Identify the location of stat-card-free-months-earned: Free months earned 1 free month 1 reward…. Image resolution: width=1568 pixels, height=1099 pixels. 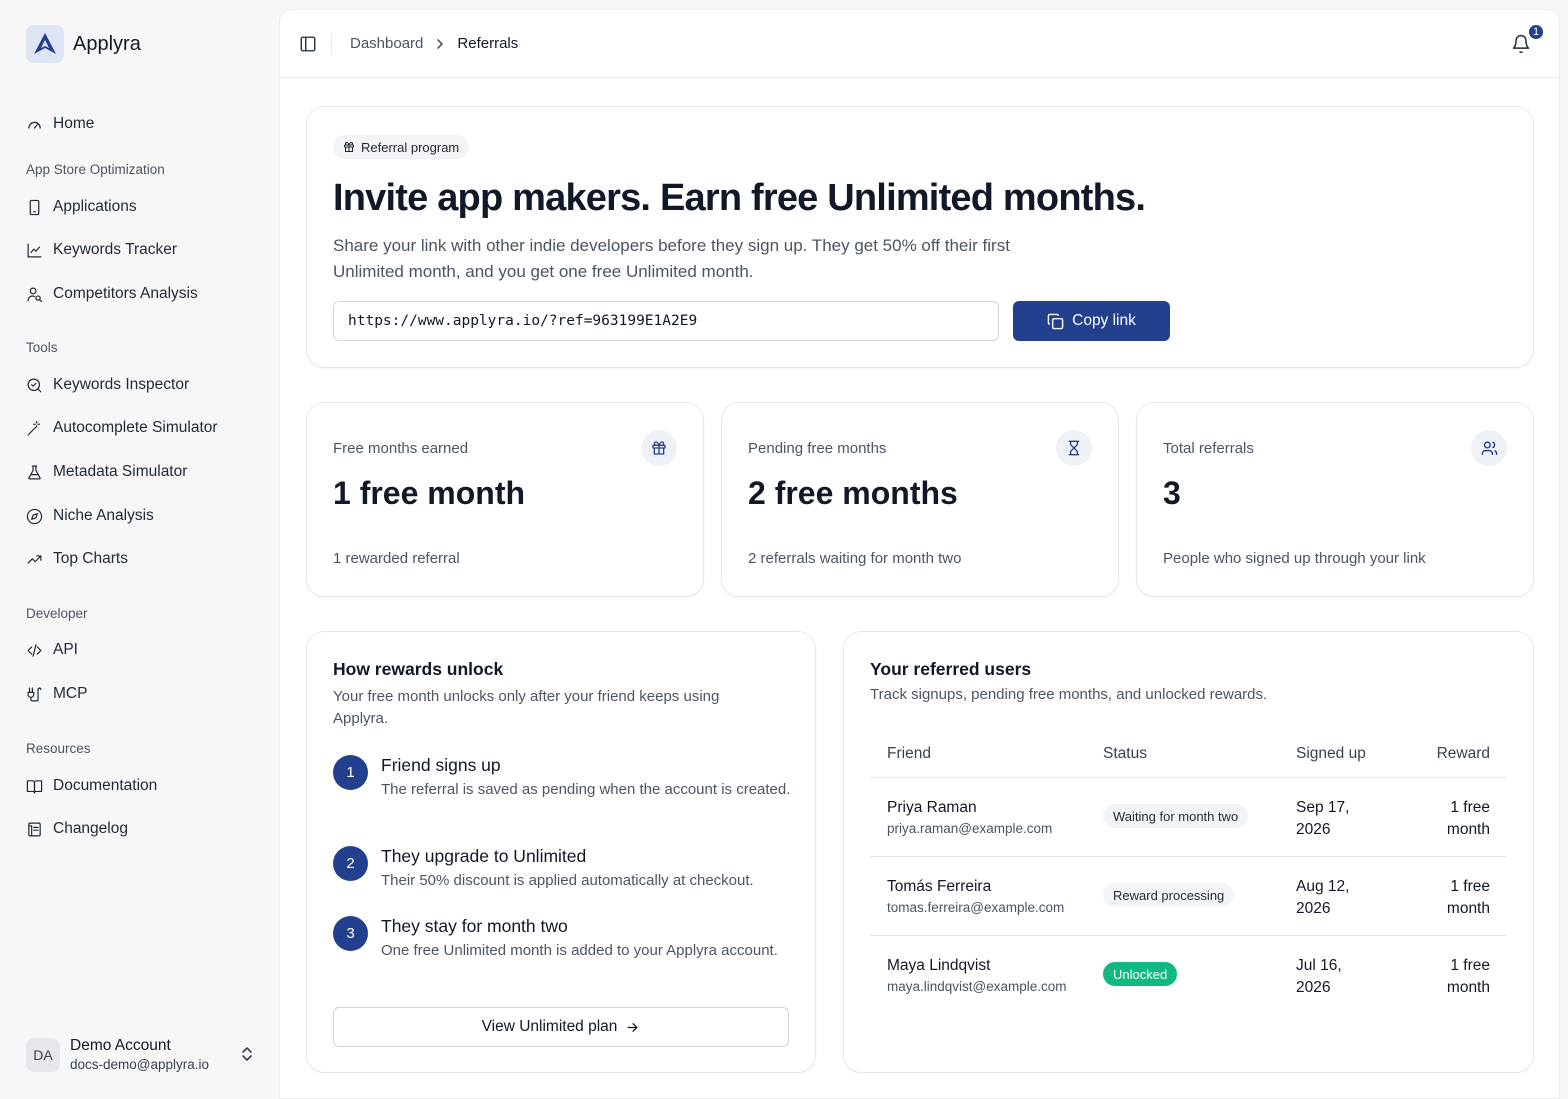
(505, 499).